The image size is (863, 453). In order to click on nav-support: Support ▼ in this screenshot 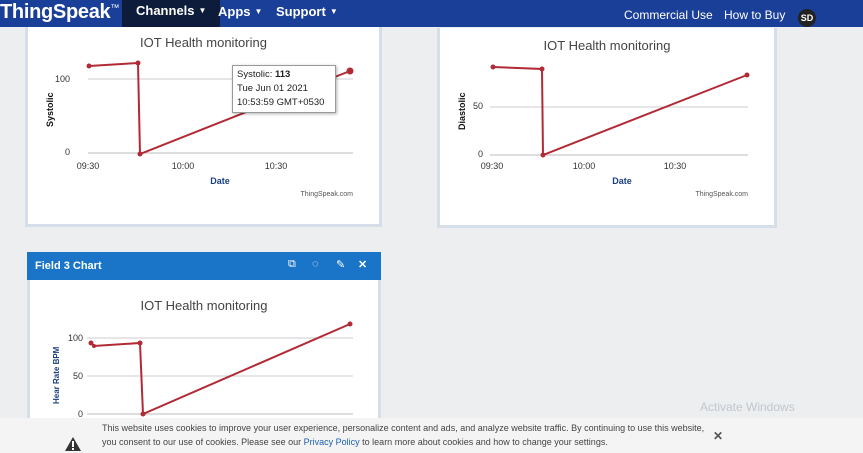, I will do `click(307, 11)`.